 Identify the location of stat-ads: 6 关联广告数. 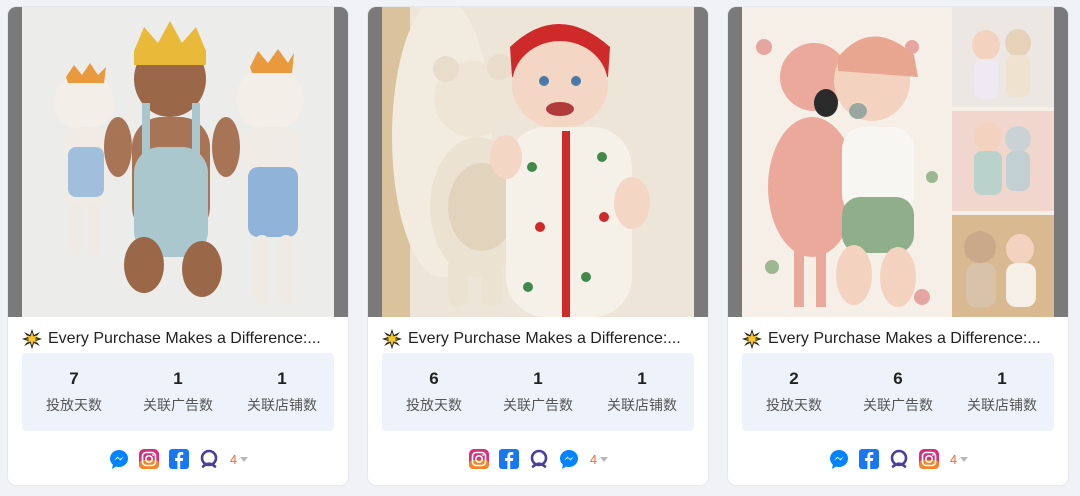
(898, 392).